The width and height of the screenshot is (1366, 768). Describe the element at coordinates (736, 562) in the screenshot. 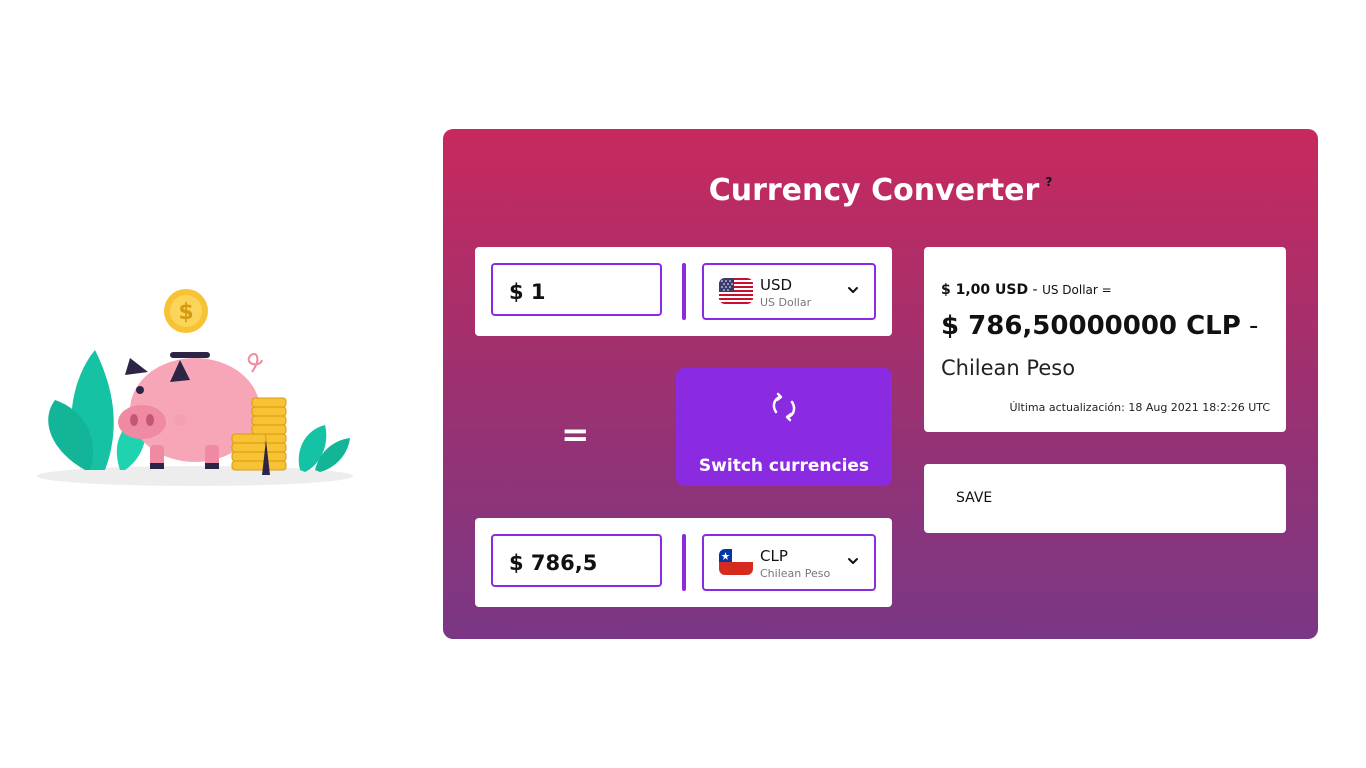

I see `chile-flag-icon` at that location.